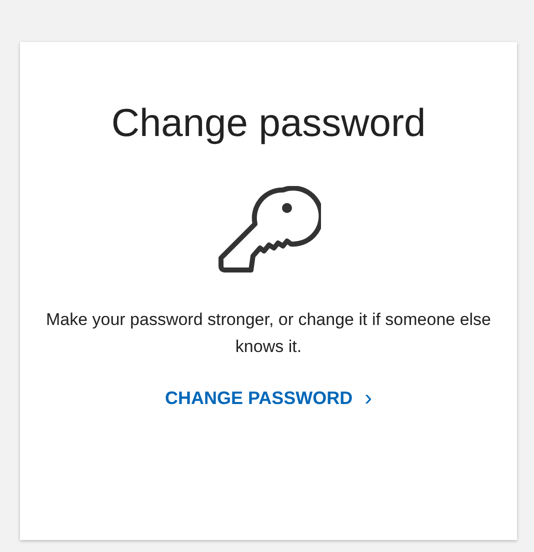 Image resolution: width=534 pixels, height=552 pixels. I want to click on card-description: Make your password stronger, or change it if someone else knows it., so click(268, 333).